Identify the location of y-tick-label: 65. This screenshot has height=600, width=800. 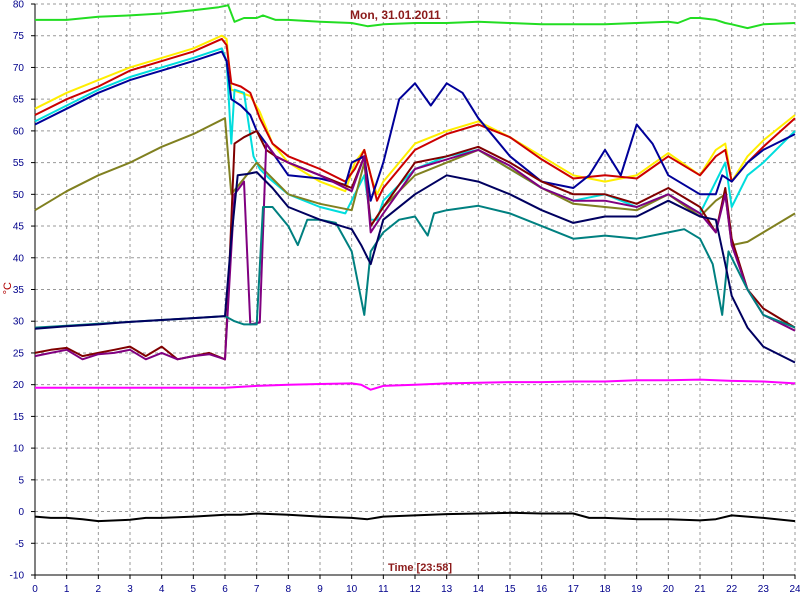
(19, 100).